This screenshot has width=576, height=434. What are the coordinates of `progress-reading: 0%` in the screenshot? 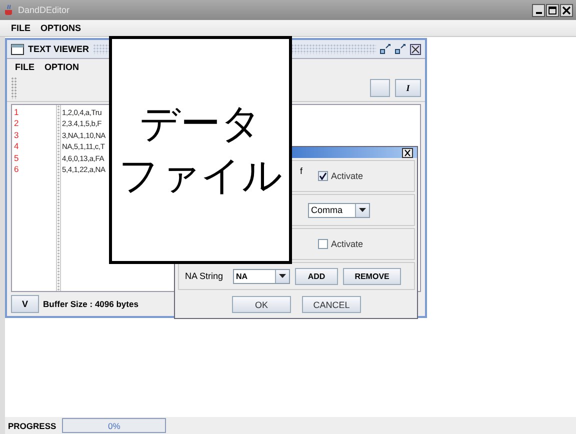 It's located at (114, 425).